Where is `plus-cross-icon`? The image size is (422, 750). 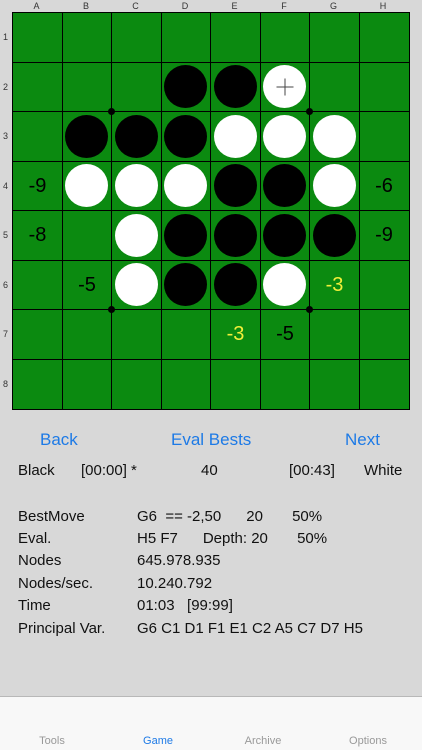
plus-cross-icon is located at coordinates (285, 87).